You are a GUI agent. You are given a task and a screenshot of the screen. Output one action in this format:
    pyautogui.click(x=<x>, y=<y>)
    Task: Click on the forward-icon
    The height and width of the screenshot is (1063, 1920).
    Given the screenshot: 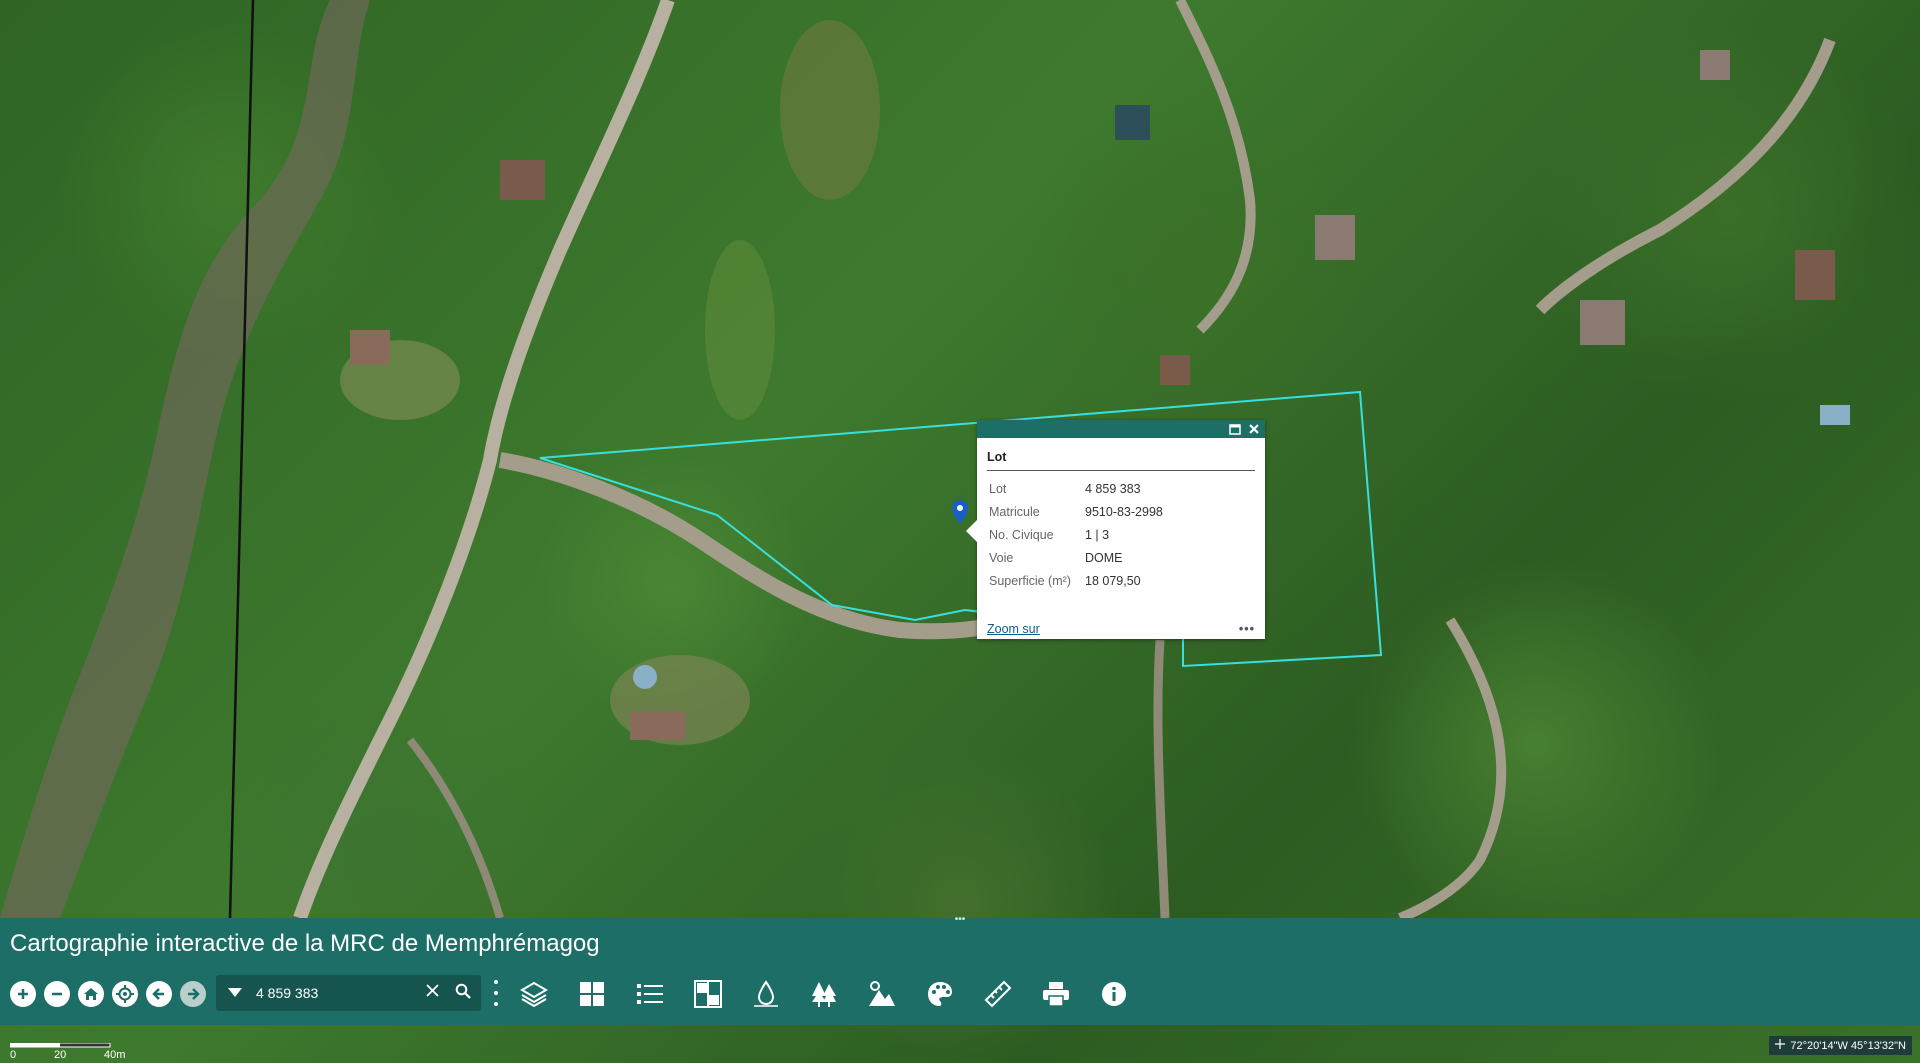 What is the action you would take?
    pyautogui.click(x=193, y=994)
    